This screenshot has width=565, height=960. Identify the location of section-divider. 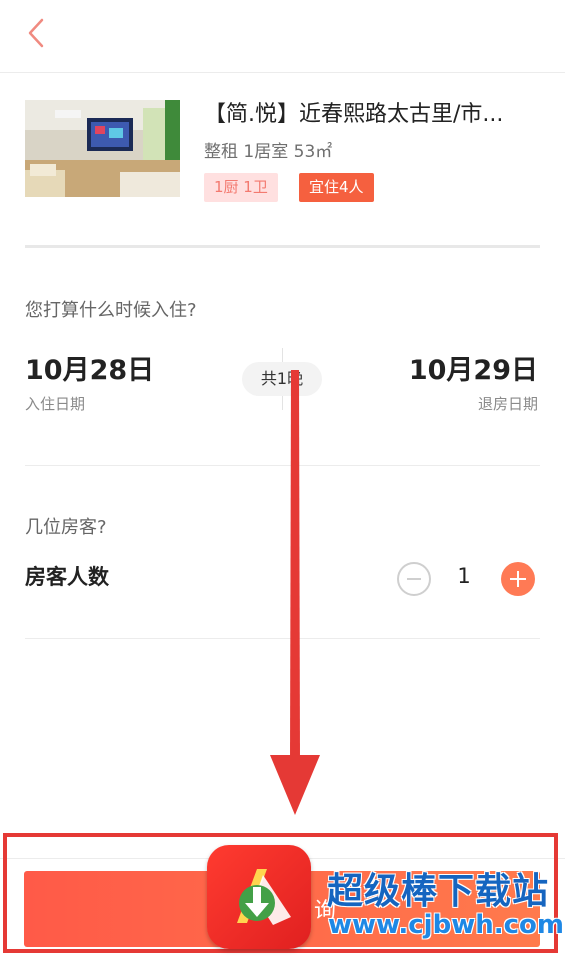
(282, 246).